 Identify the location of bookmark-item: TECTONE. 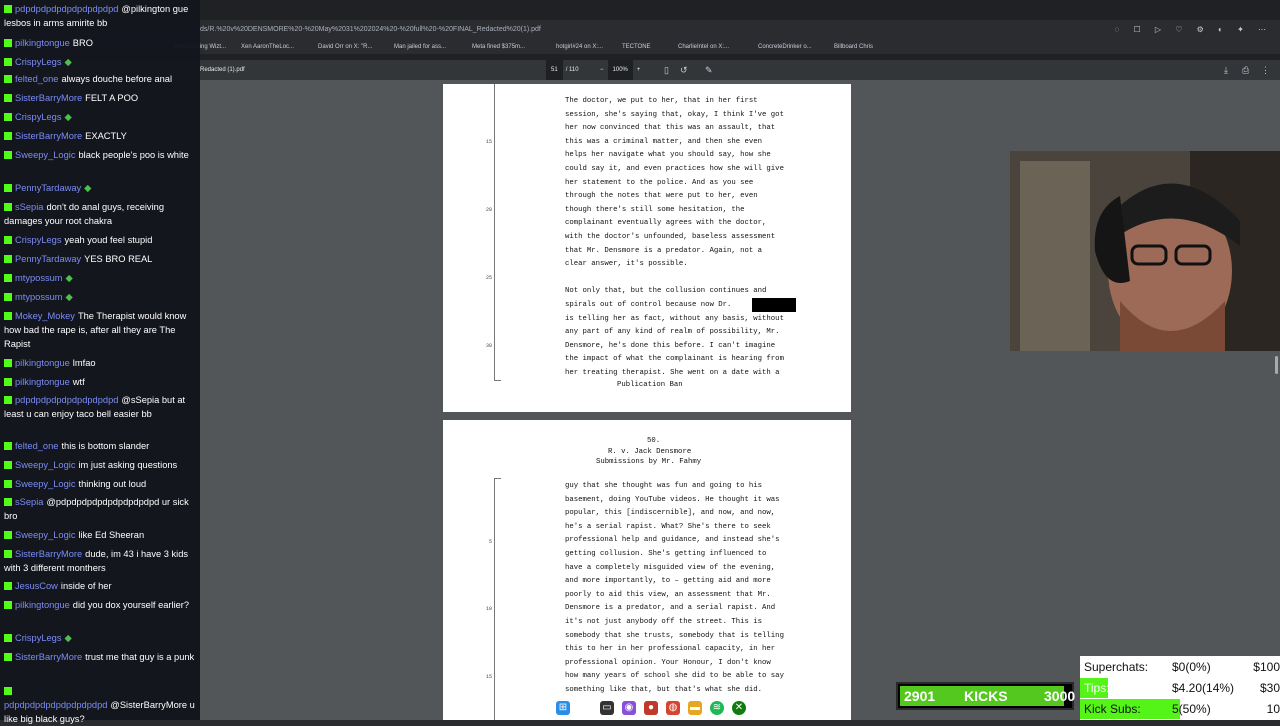
(636, 47).